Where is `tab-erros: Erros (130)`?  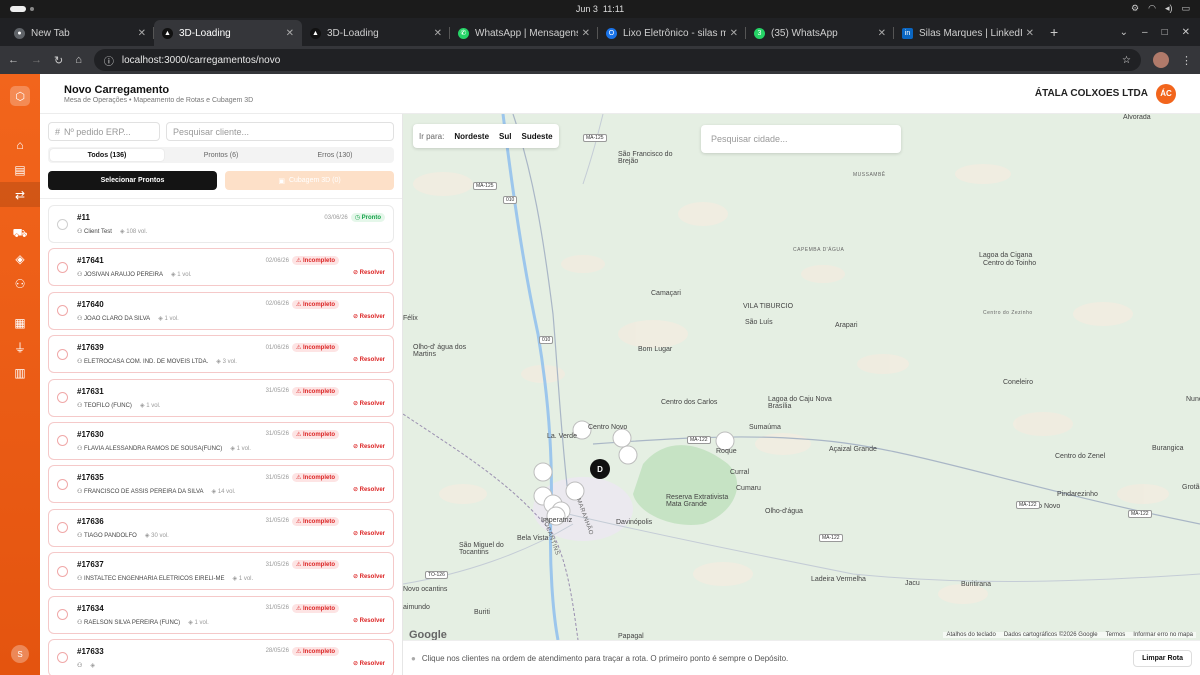
tab-erros: Erros (130) is located at coordinates (335, 155).